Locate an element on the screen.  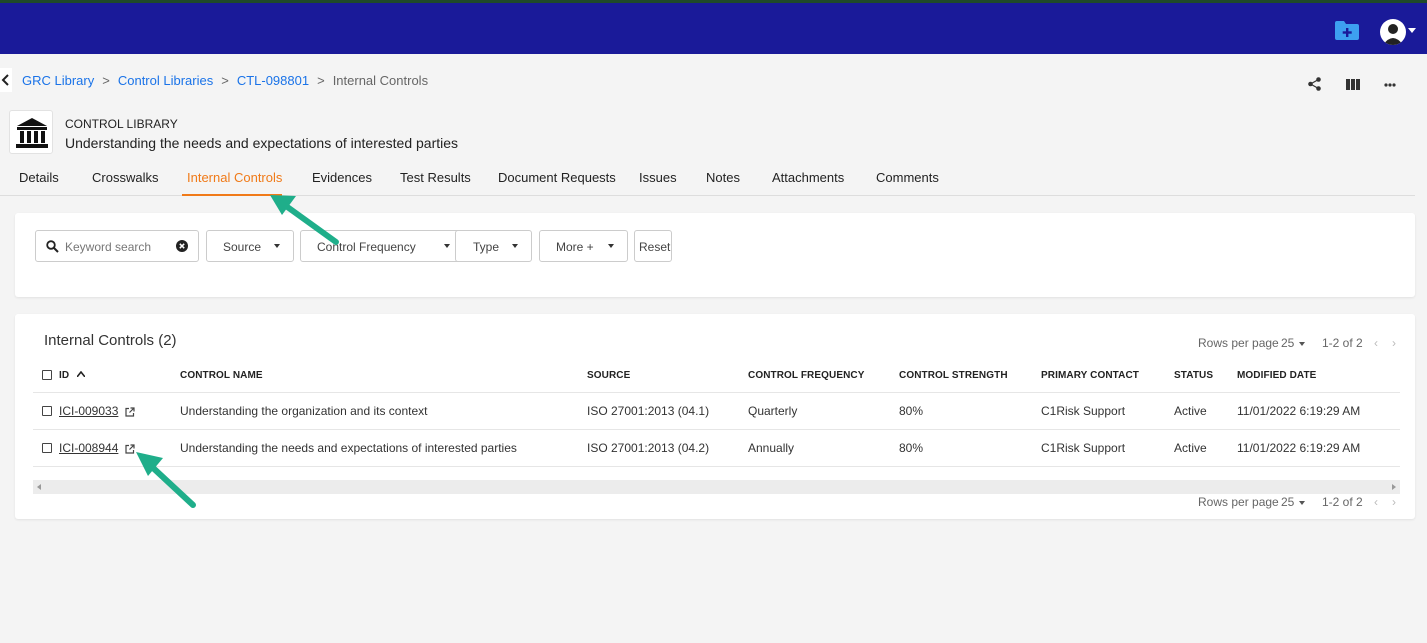
control-frequency-dropdown: Control Frequency is located at coordinates (382, 246).